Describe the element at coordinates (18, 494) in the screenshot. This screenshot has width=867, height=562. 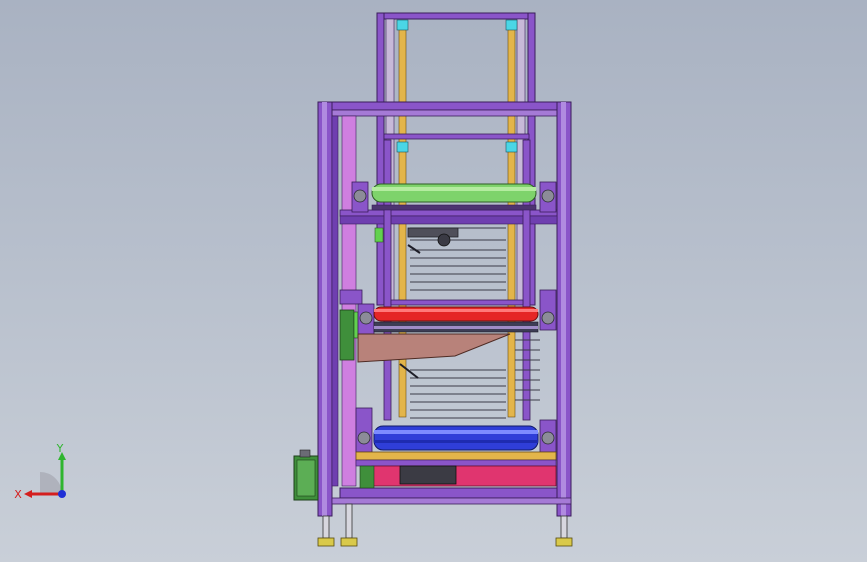
I see `x-axis-label: X` at that location.